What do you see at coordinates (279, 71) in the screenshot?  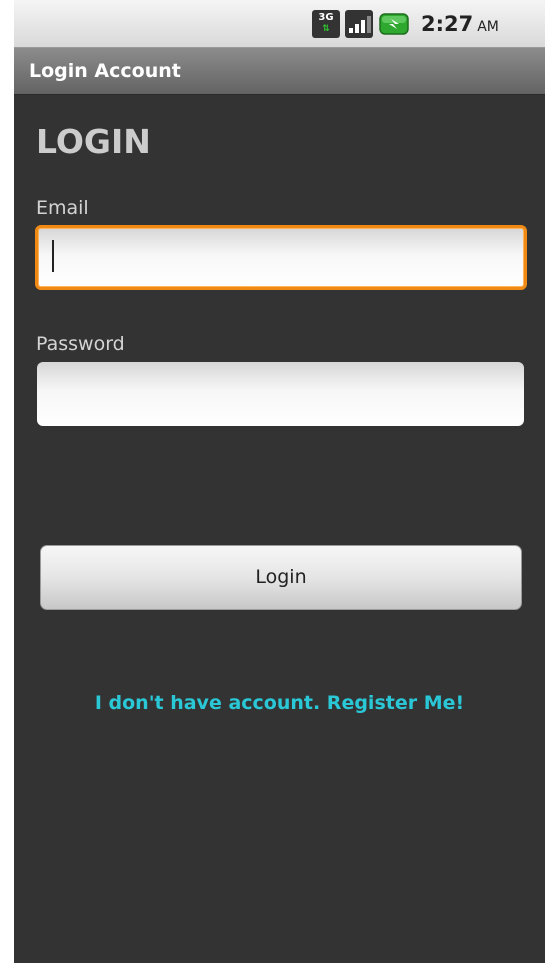 I see `title-bar: Login Account` at bounding box center [279, 71].